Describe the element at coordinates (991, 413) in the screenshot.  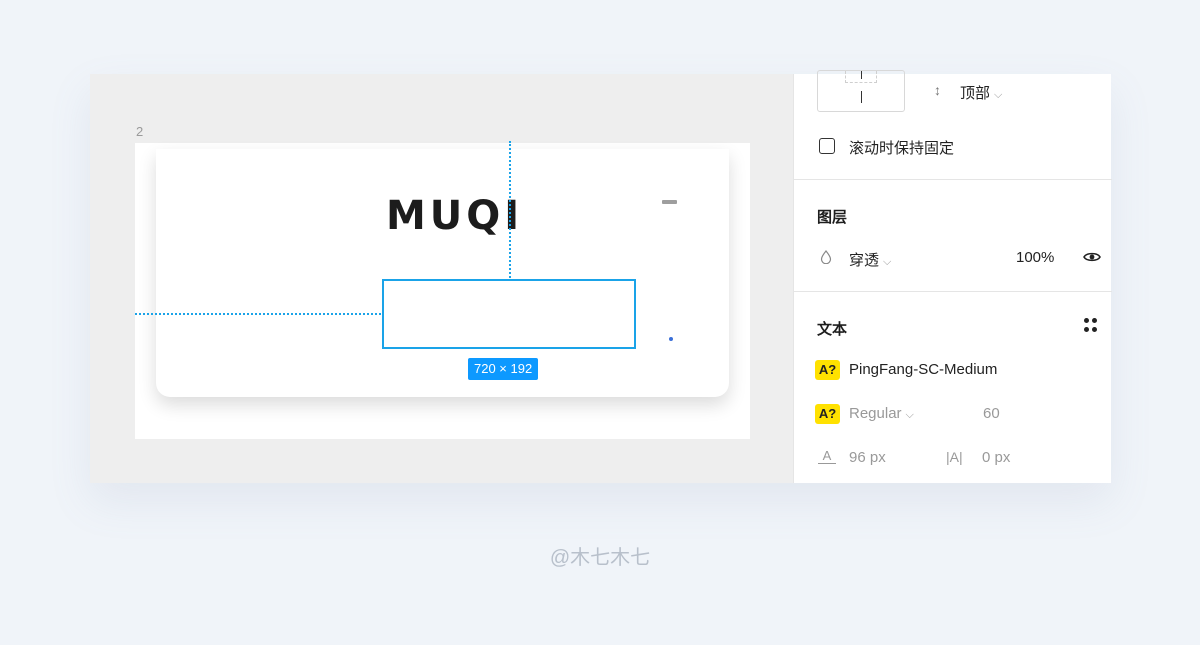
I see `font-size-input: 60` at that location.